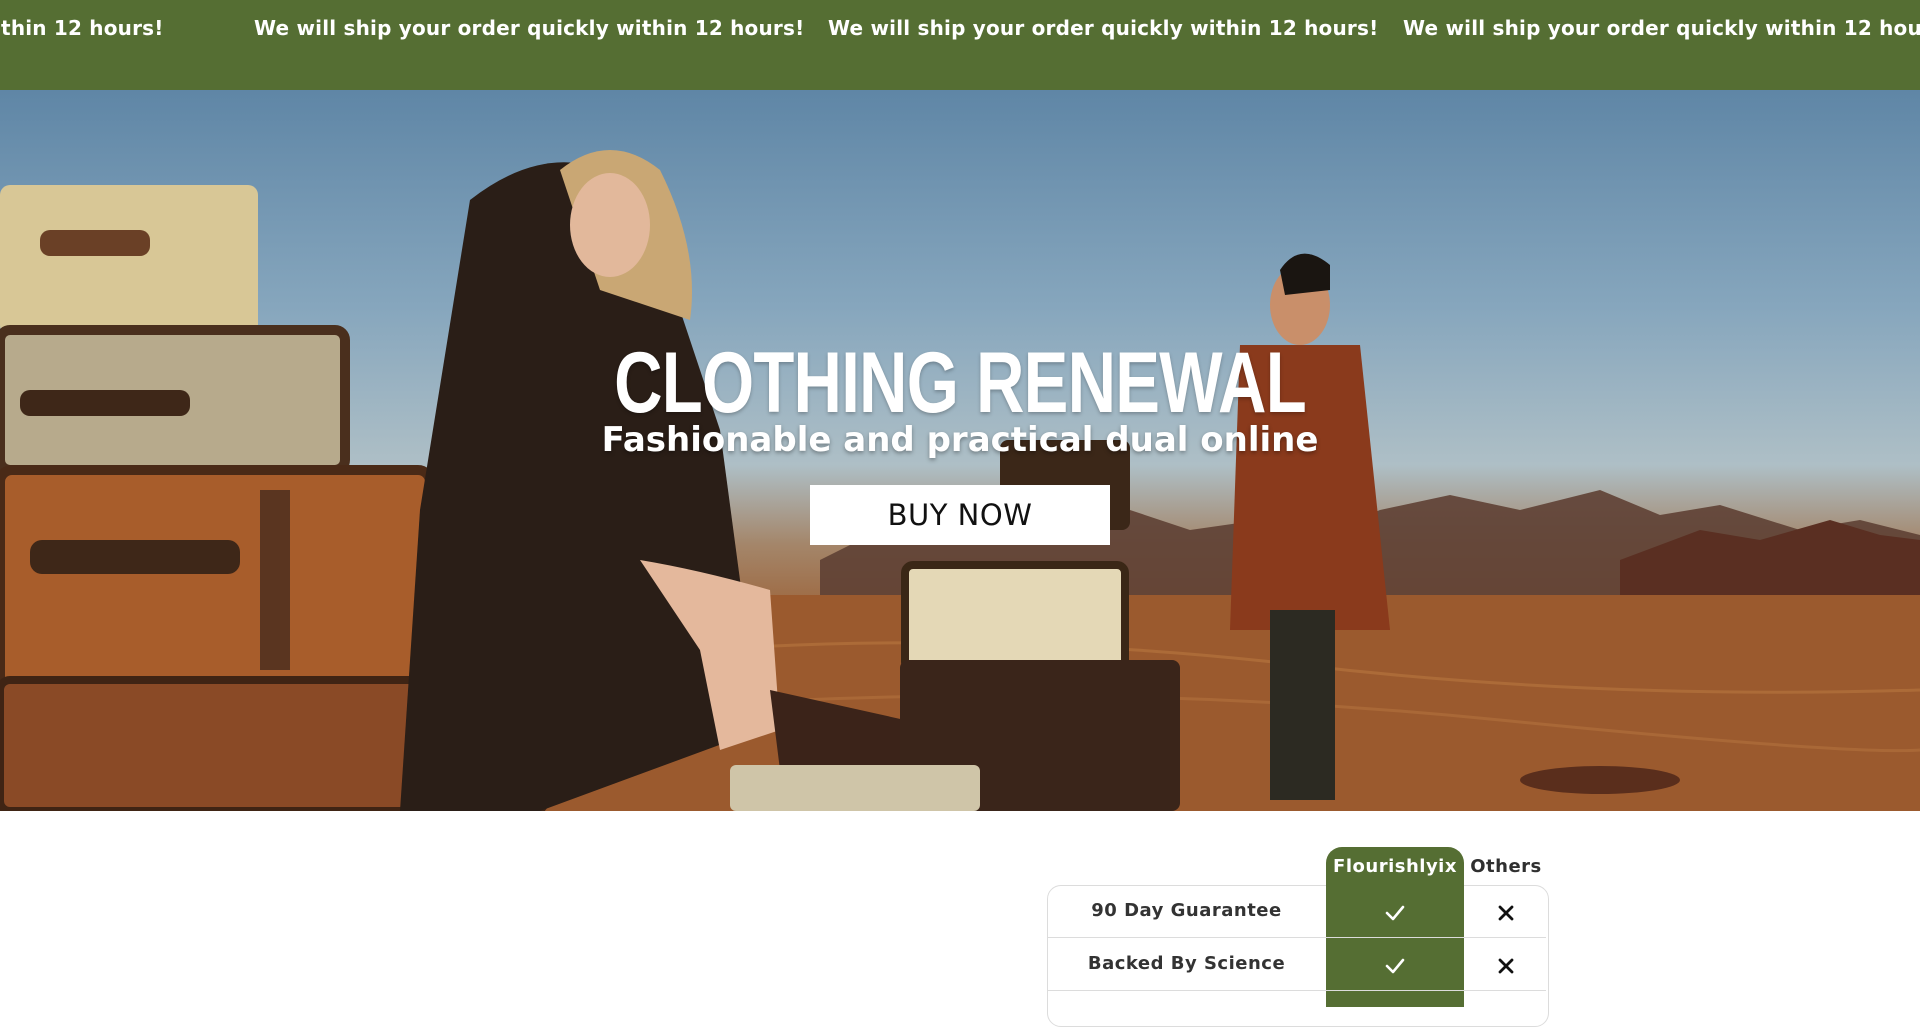  Describe the element at coordinates (1186, 910) in the screenshot. I see `row-label-guarantee: 90 Day Guarantee` at that location.